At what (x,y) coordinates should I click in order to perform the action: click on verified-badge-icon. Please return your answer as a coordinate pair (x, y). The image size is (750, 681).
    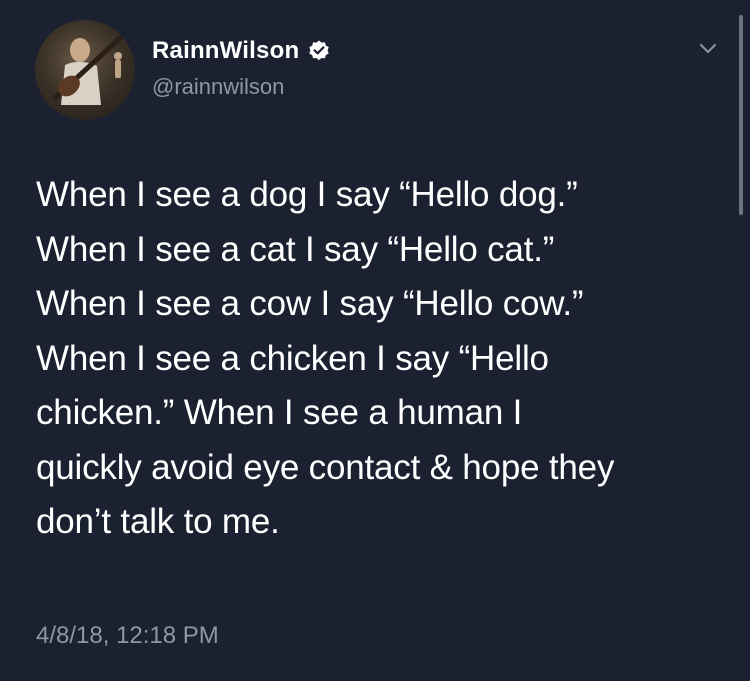
    Looking at the image, I should click on (319, 51).